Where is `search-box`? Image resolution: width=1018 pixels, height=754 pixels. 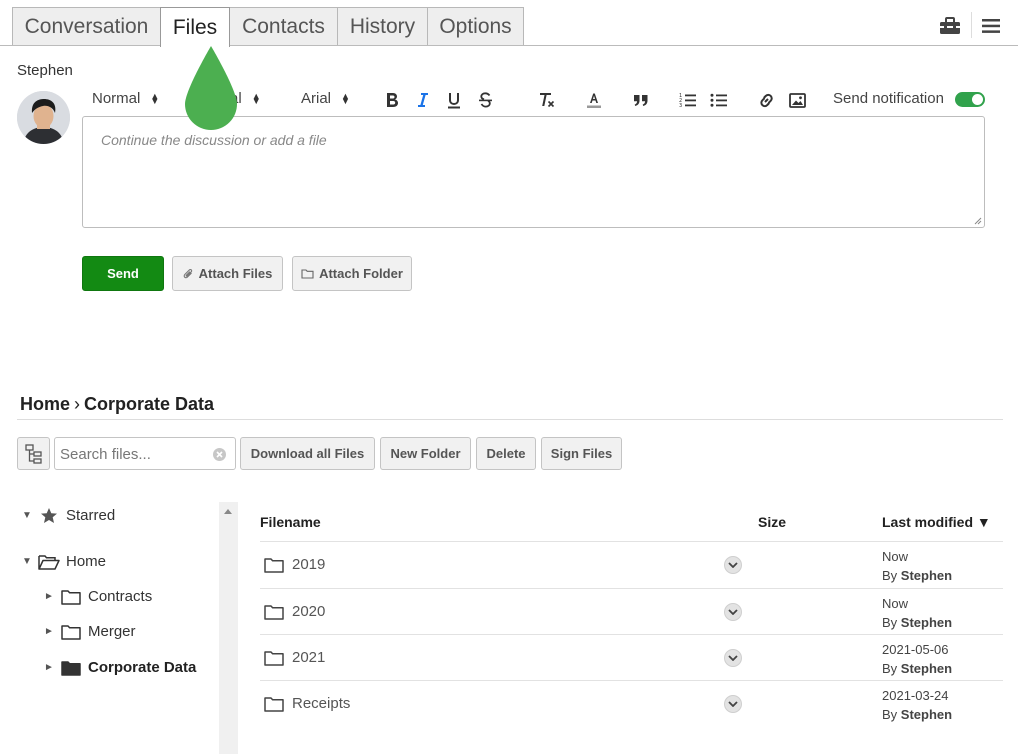 search-box is located at coordinates (145, 453).